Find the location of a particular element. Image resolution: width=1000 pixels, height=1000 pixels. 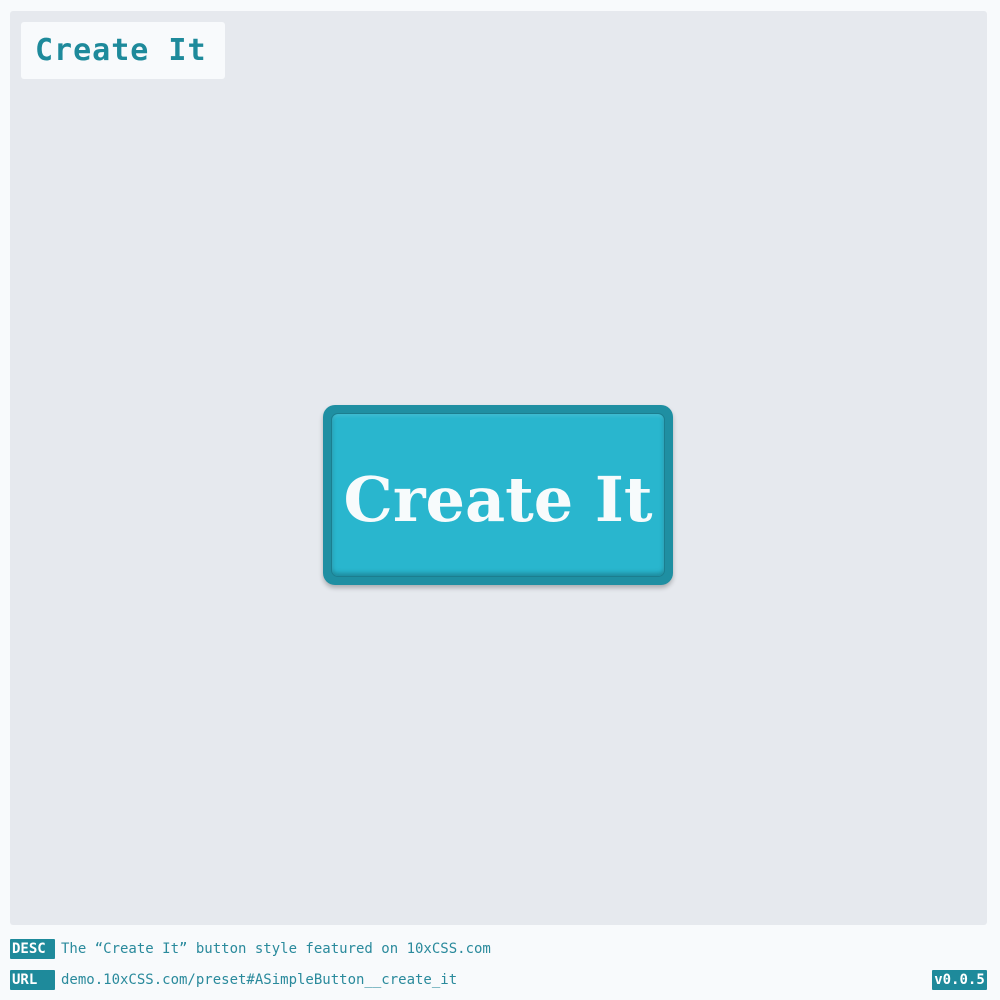

create-it-button: Create It is located at coordinates (498, 495).